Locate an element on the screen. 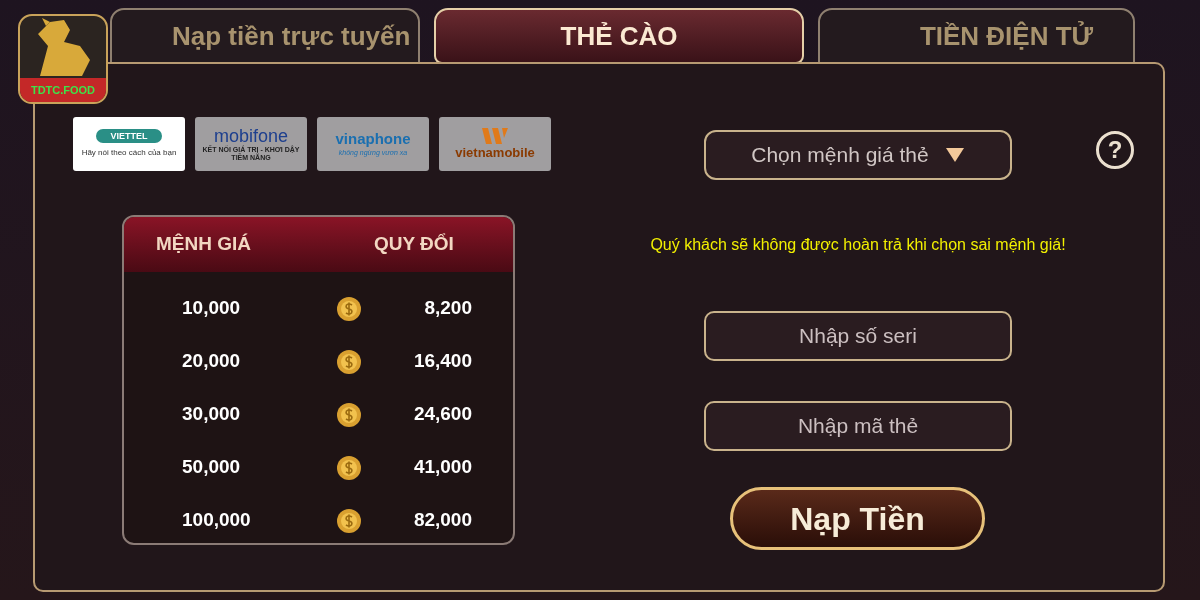 Image resolution: width=1200 pixels, height=600 pixels. stripes-icon is located at coordinates (495, 136).